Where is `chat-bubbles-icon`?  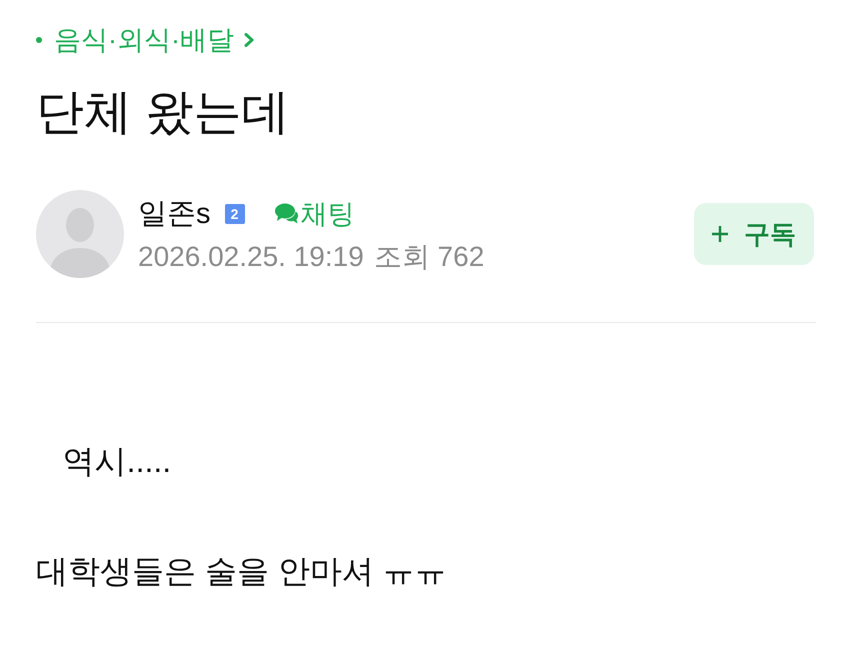
chat-bubbles-icon is located at coordinates (286, 214).